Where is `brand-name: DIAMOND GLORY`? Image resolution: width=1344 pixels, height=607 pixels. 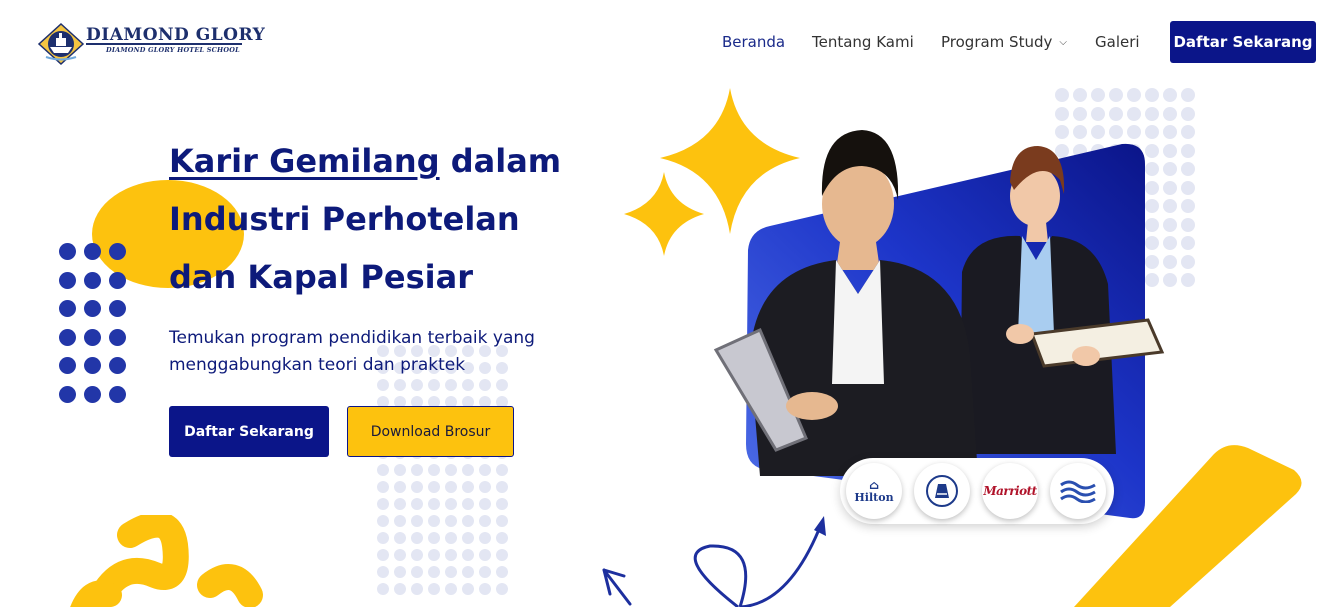
brand-name: DIAMOND GLORY is located at coordinates (176, 35).